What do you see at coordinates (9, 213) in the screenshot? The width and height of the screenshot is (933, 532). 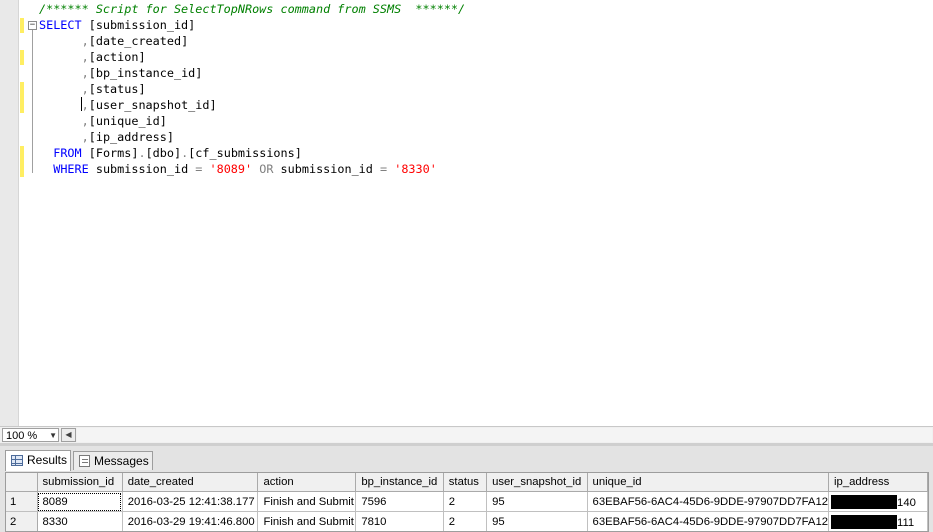 I see `editor-gutter` at bounding box center [9, 213].